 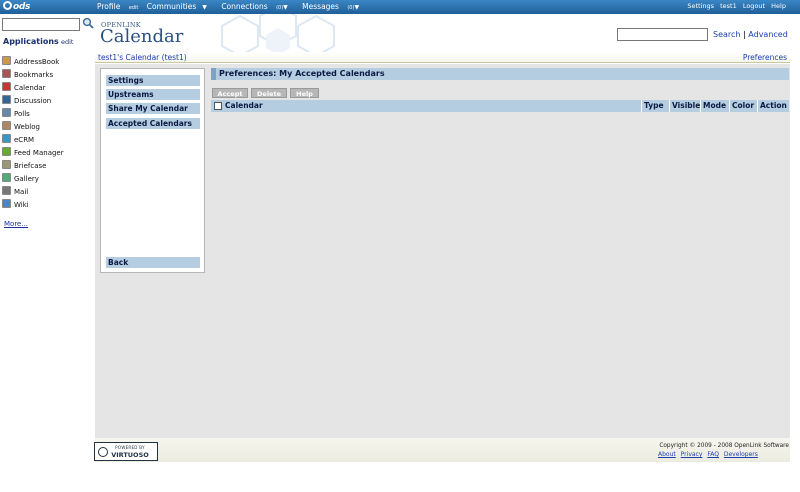 What do you see at coordinates (768, 34) in the screenshot?
I see `advanced-search-link: Advanced` at bounding box center [768, 34].